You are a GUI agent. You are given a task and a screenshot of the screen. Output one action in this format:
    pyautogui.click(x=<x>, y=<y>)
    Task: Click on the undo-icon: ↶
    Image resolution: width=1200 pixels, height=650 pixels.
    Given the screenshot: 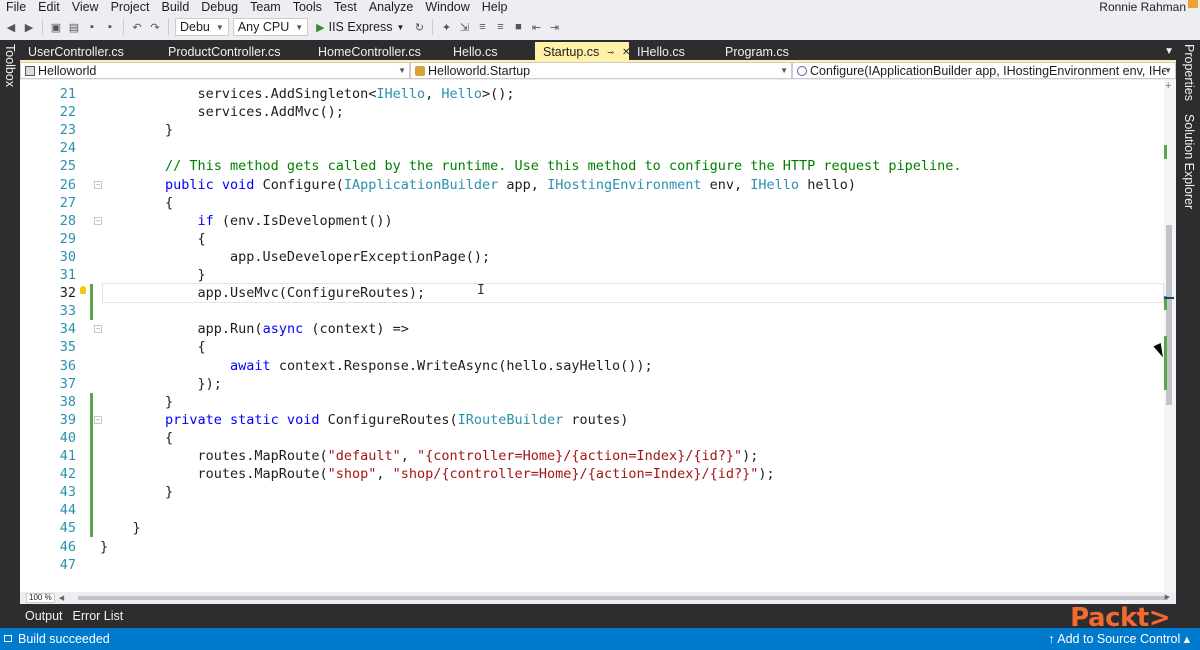 What is the action you would take?
    pyautogui.click(x=137, y=27)
    